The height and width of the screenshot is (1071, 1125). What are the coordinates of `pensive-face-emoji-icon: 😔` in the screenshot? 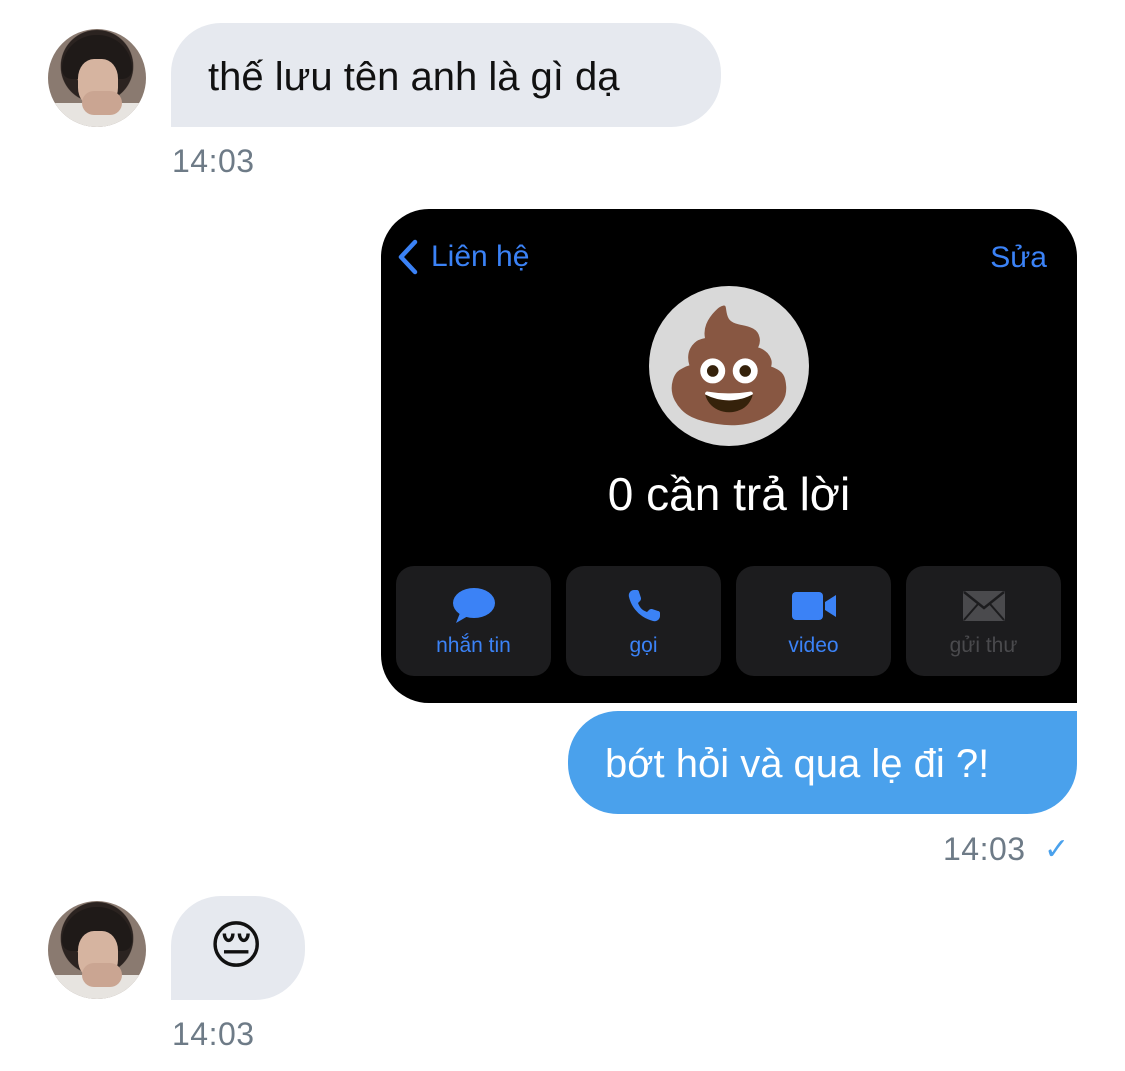 It's located at (236, 946).